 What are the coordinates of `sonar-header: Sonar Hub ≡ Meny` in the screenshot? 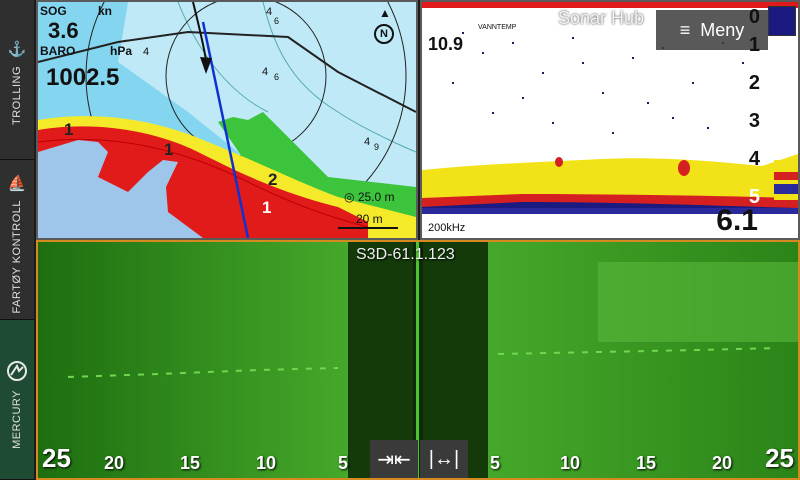 It's located at (610, 26).